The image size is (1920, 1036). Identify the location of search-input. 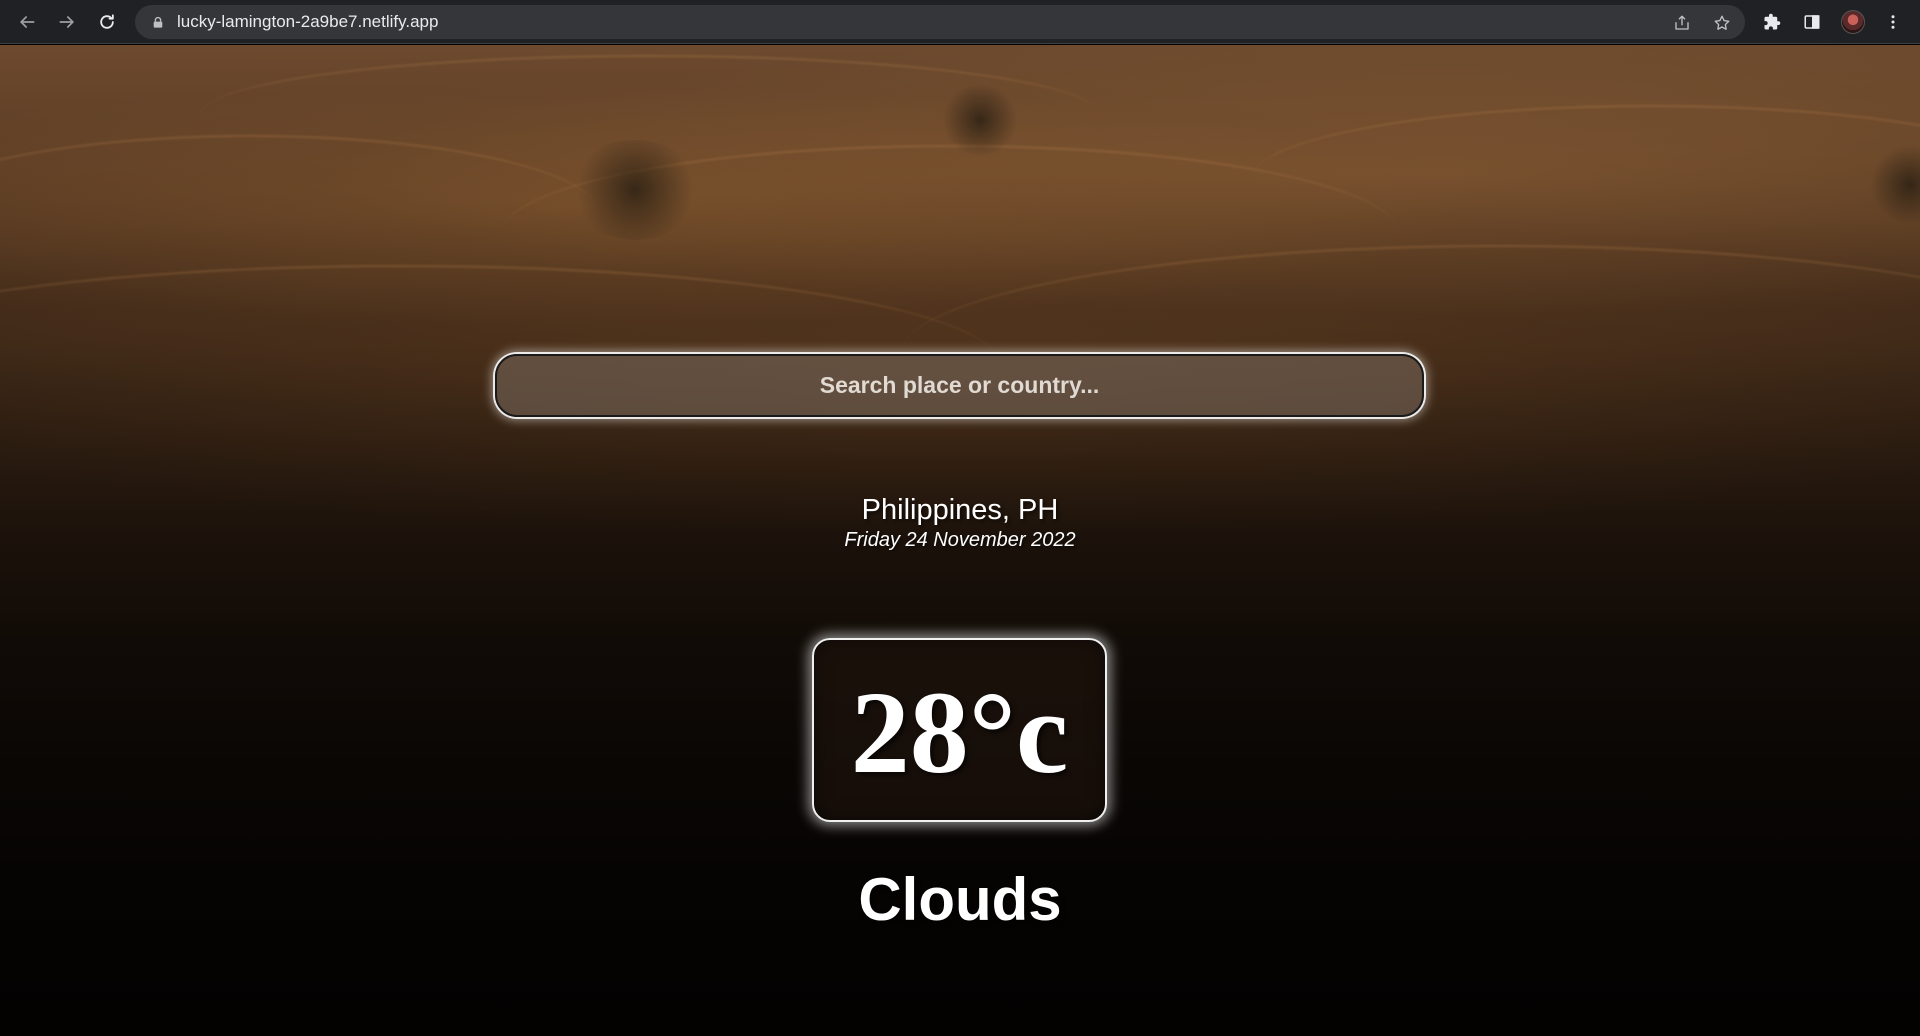
(959, 385).